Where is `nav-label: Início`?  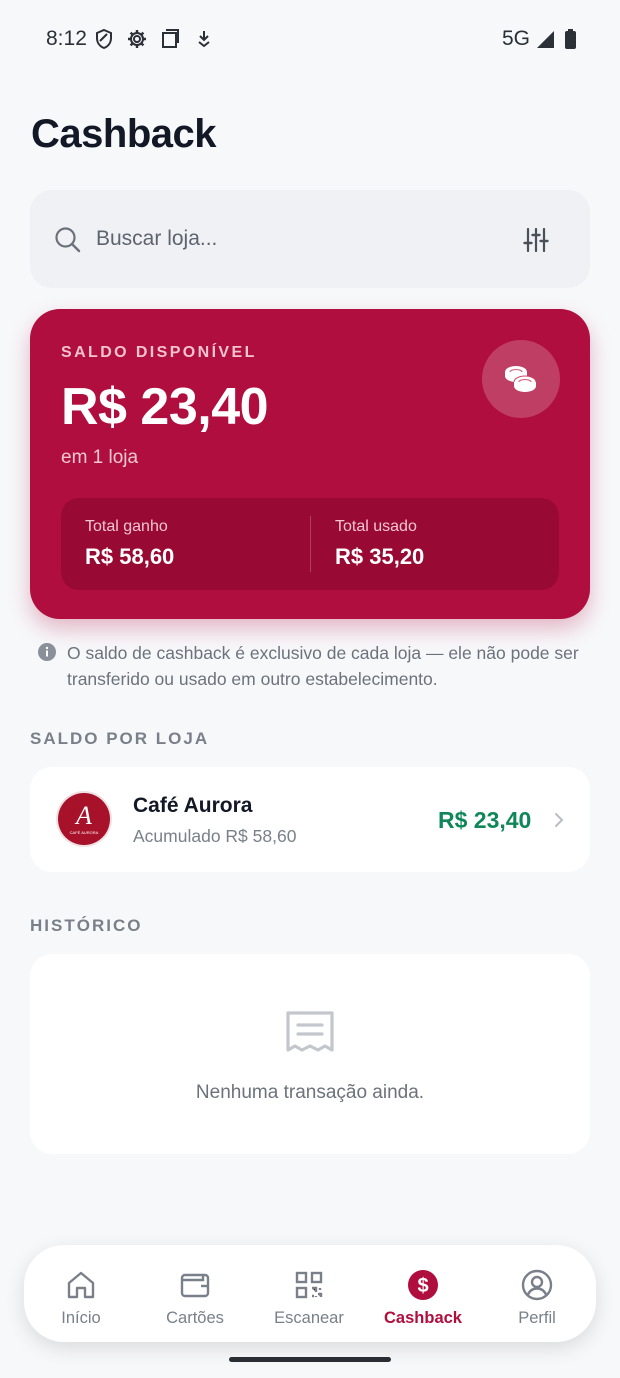 nav-label: Início is located at coordinates (81, 1318).